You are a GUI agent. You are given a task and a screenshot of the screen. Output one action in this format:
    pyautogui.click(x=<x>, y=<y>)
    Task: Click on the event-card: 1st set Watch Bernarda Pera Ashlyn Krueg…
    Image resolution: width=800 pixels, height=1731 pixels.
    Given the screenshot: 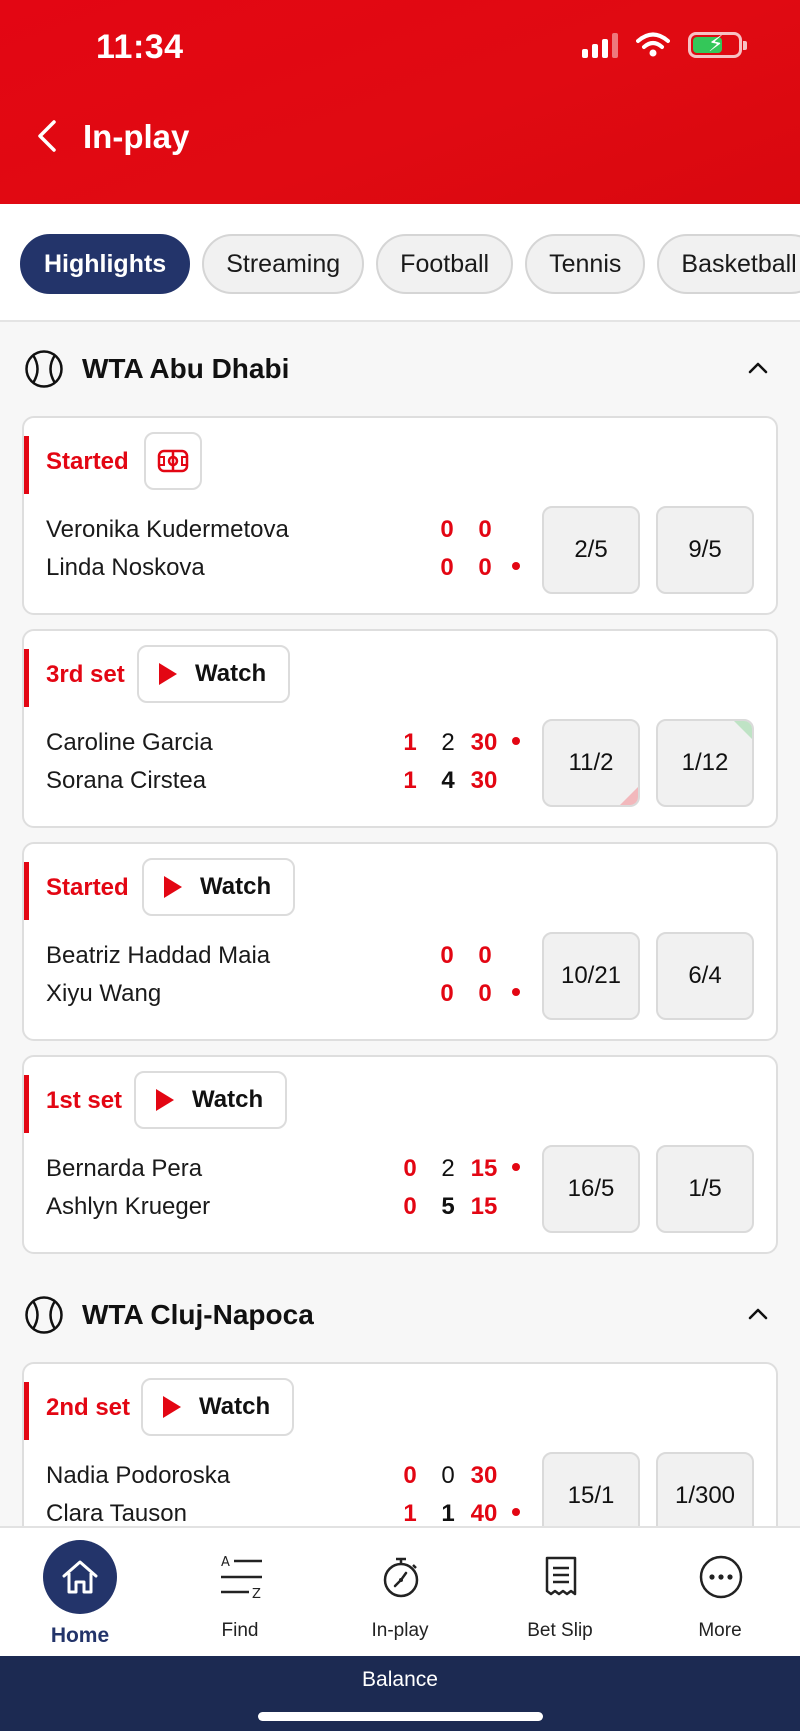 What is the action you would take?
    pyautogui.click(x=400, y=1154)
    